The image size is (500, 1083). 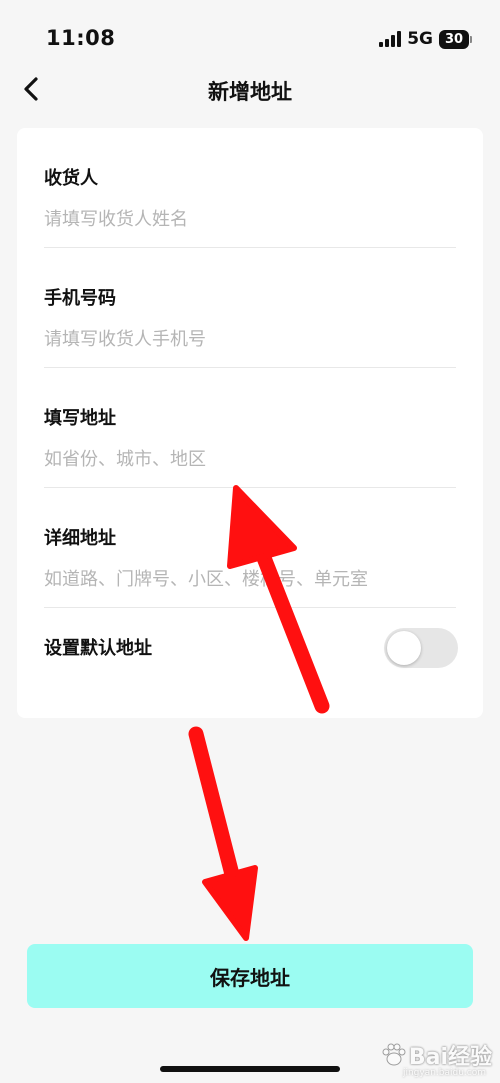 I want to click on network-type: 5G, so click(x=420, y=39).